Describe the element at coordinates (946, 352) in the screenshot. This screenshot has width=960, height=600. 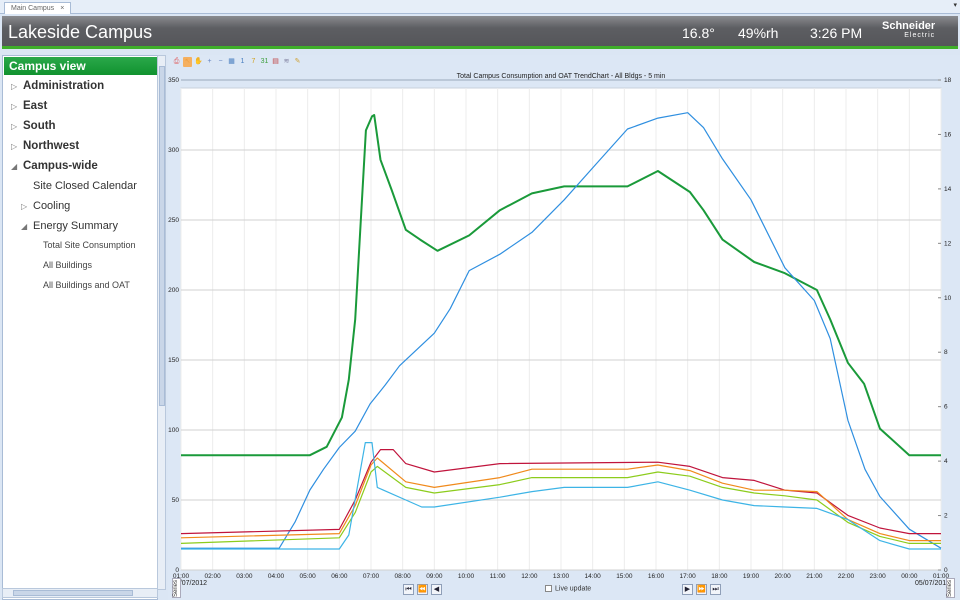
I see `y-right-tick-label: 8` at that location.